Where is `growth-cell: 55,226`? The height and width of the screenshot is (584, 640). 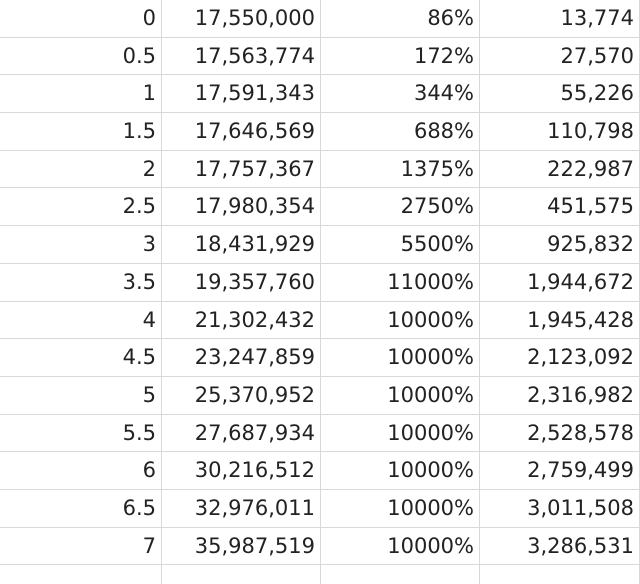 growth-cell: 55,226 is located at coordinates (560, 94).